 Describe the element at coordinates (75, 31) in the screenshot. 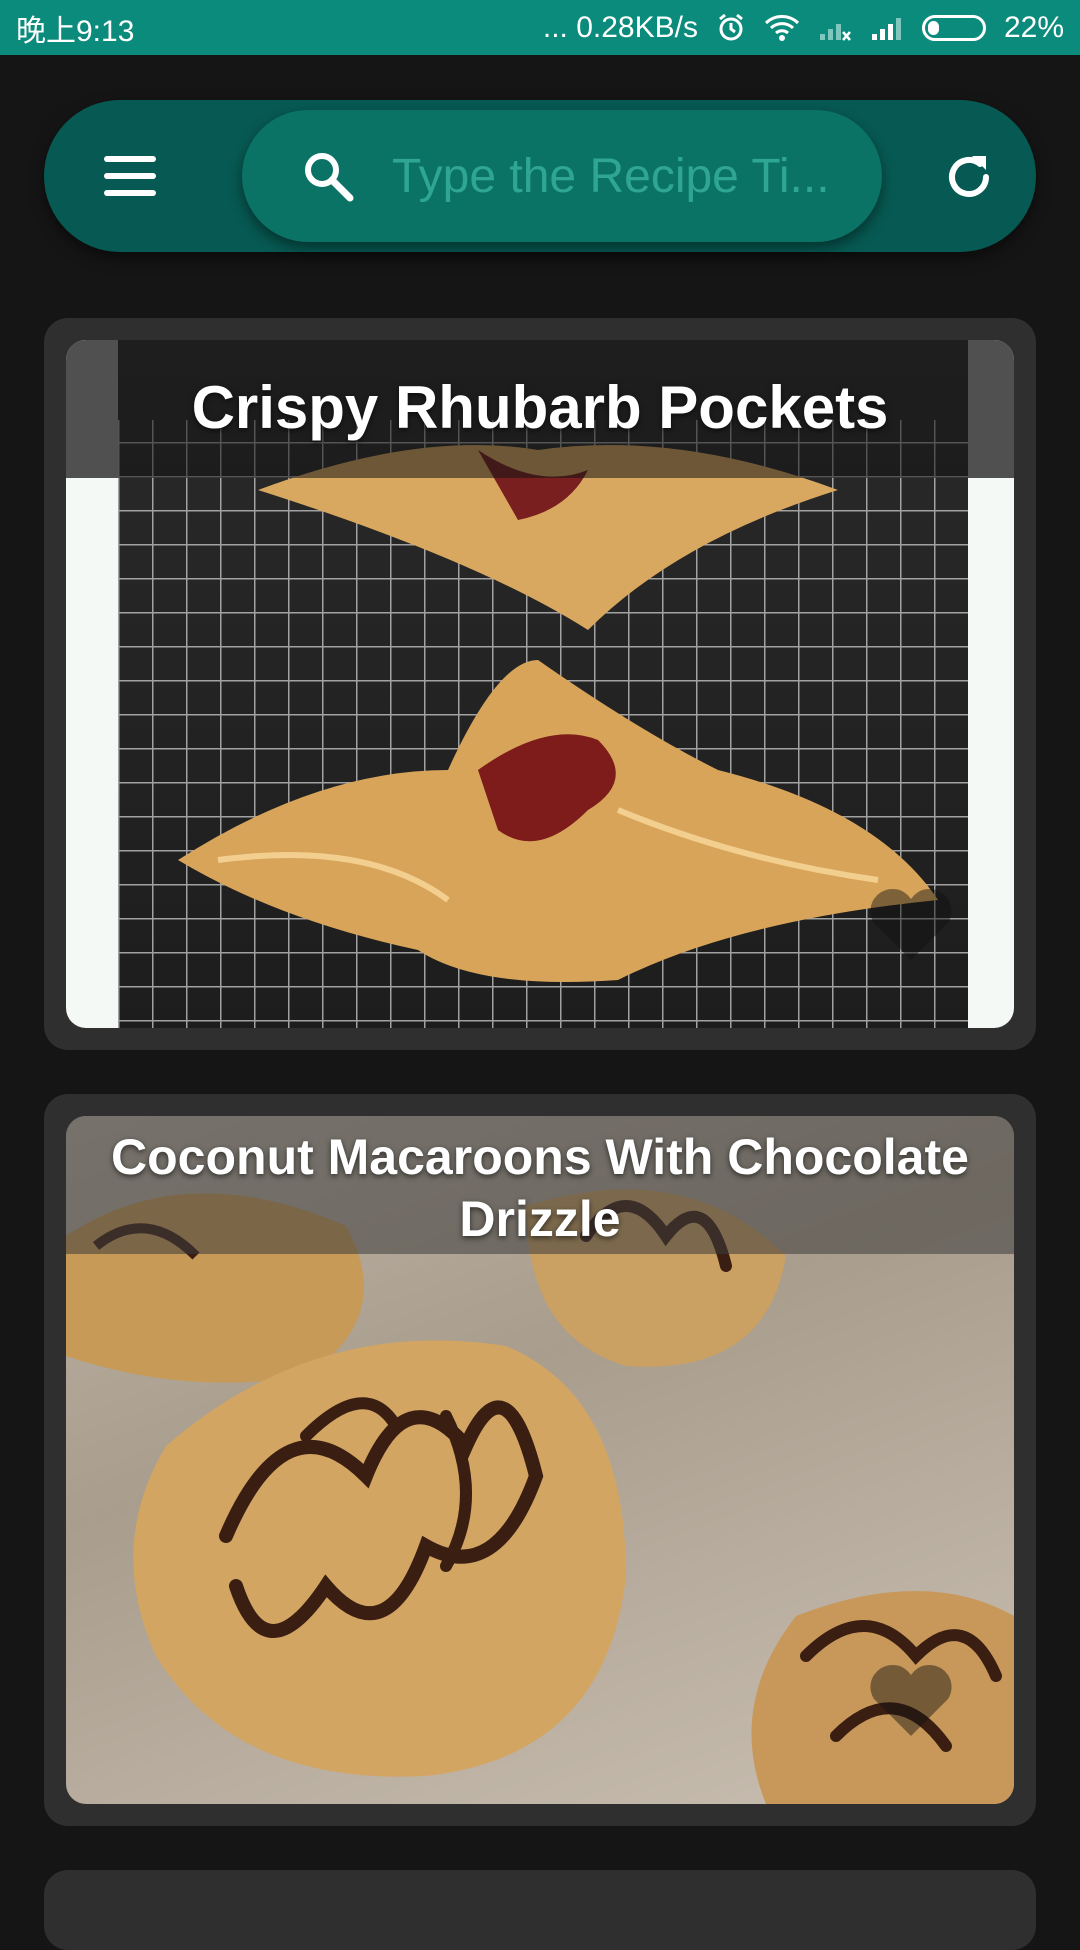

I see `status-time: 晚上9:13` at that location.